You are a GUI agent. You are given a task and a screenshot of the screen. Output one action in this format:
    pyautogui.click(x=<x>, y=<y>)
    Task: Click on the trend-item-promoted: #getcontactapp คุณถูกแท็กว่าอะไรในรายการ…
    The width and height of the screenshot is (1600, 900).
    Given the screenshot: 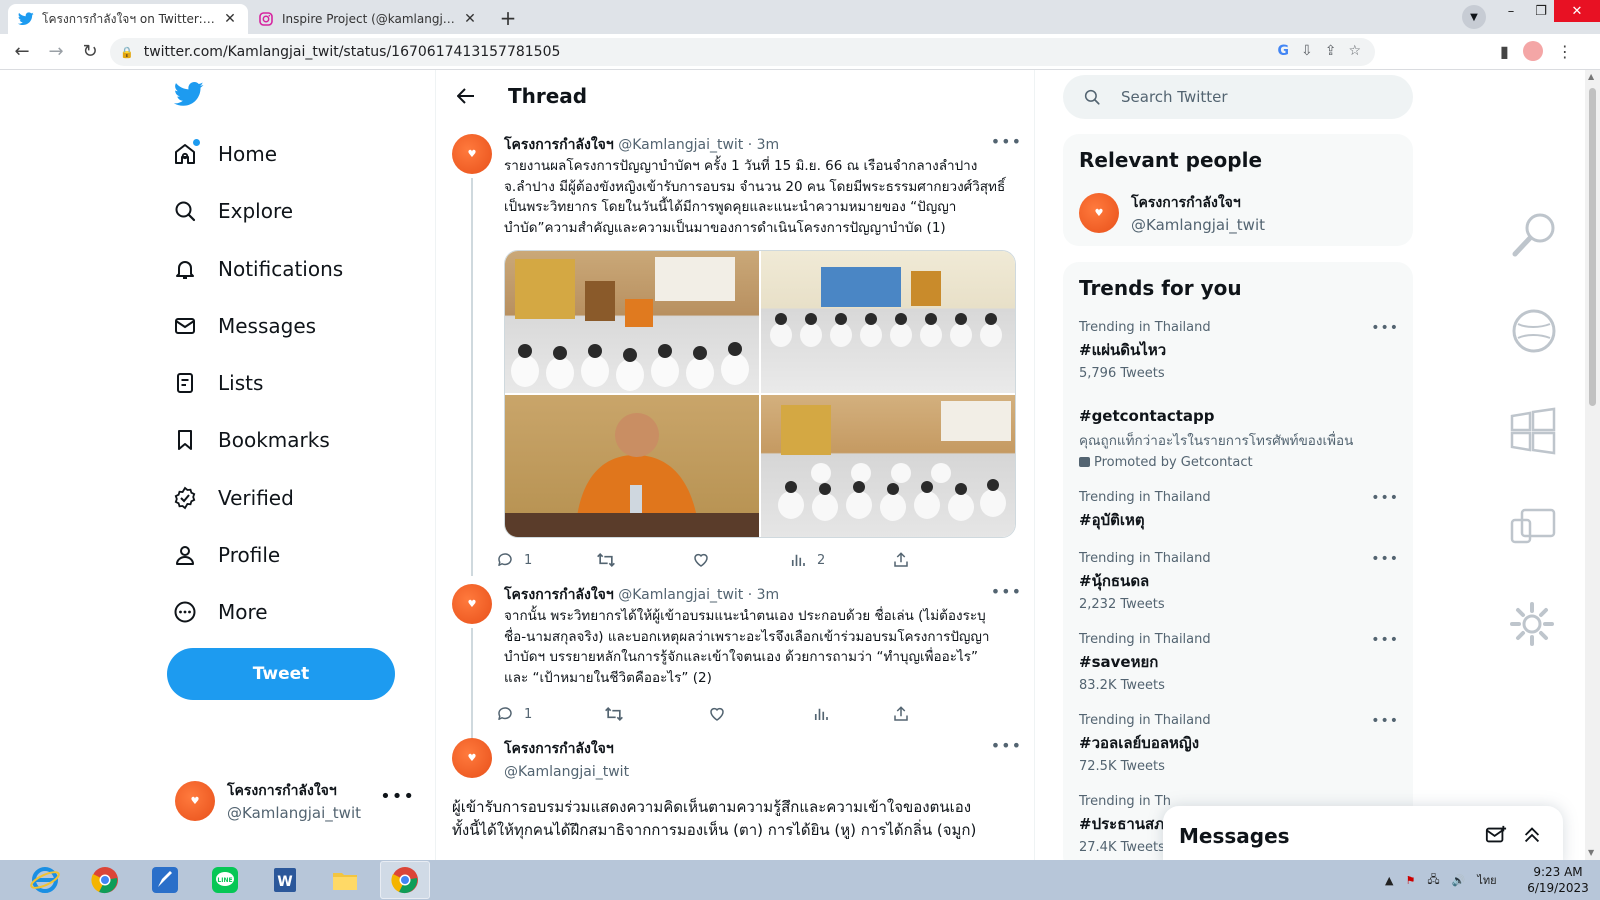 What is the action you would take?
    pyautogui.click(x=1239, y=437)
    